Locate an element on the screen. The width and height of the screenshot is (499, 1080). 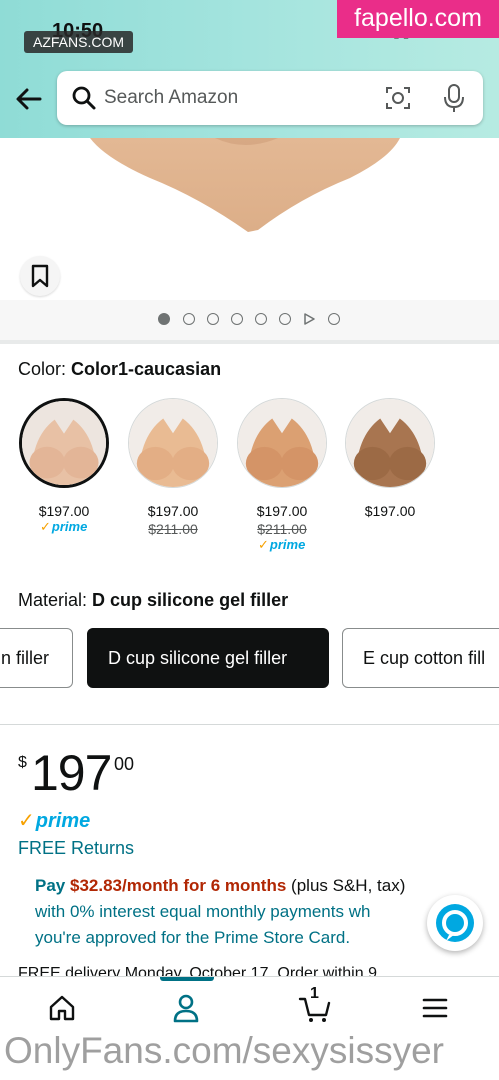
color-label: Color: is located at coordinates (42, 369).